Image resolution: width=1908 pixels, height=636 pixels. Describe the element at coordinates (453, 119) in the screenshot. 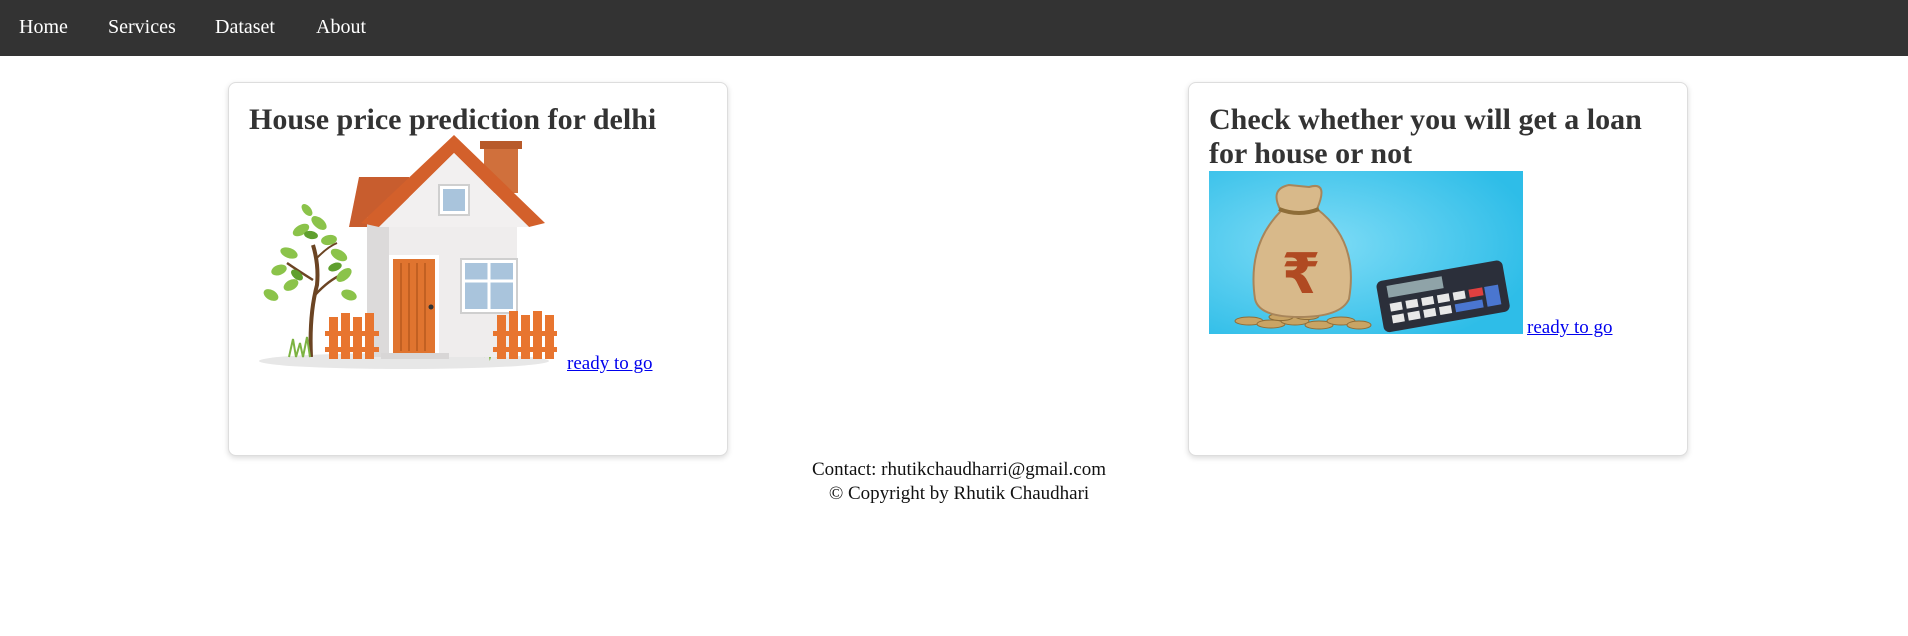

I see `house-price-card-title: House price prediction for delhi` at that location.